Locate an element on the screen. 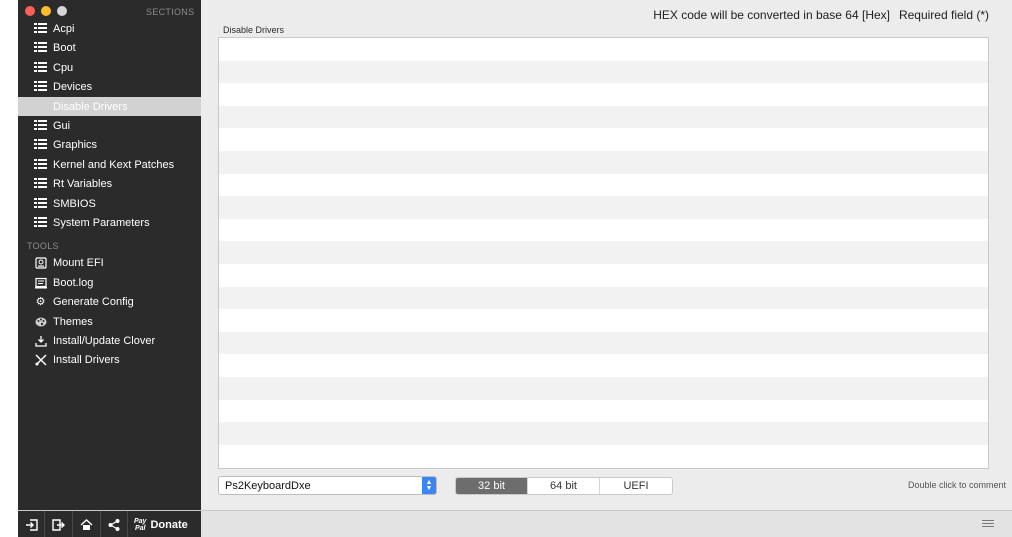 The height and width of the screenshot is (537, 1012). architecture-segmented-control: 32 bit 64 bit UEFI is located at coordinates (564, 486).